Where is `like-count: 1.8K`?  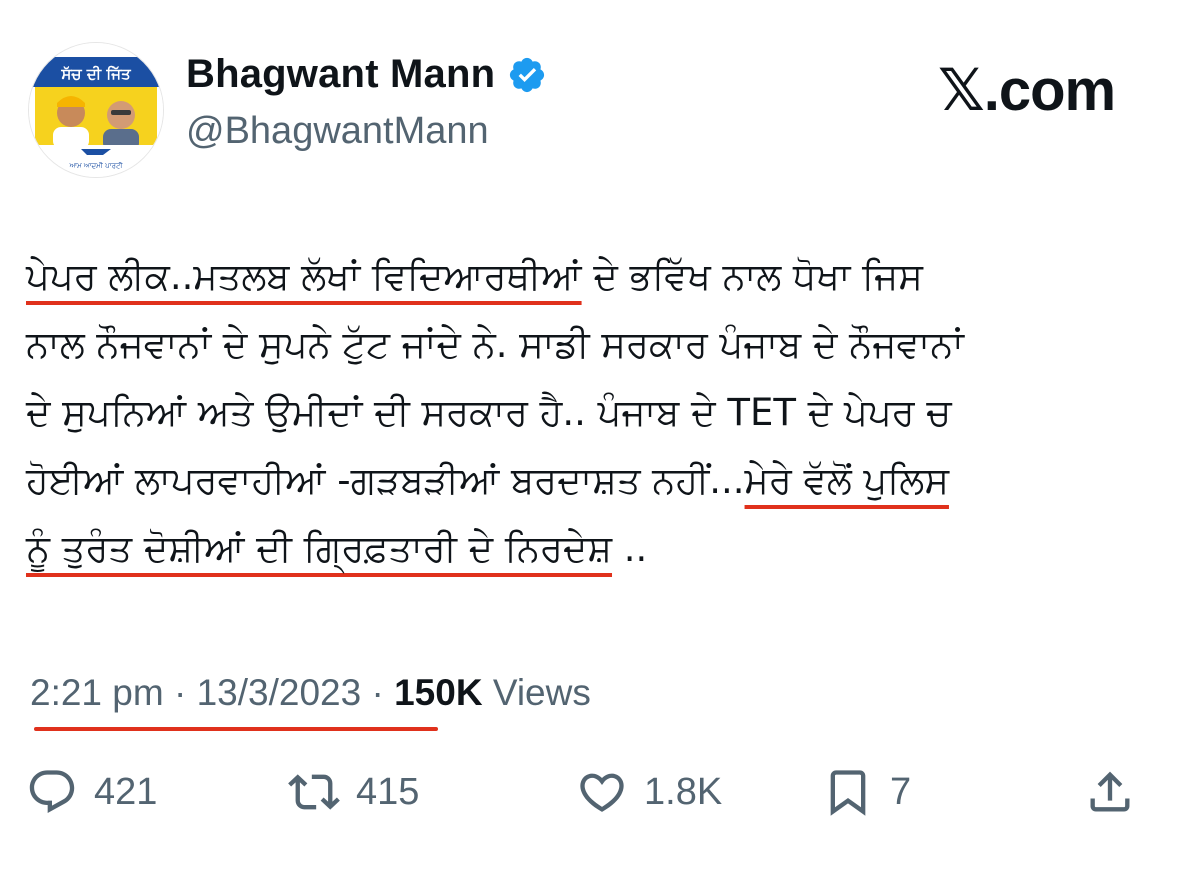 like-count: 1.8K is located at coordinates (683, 791).